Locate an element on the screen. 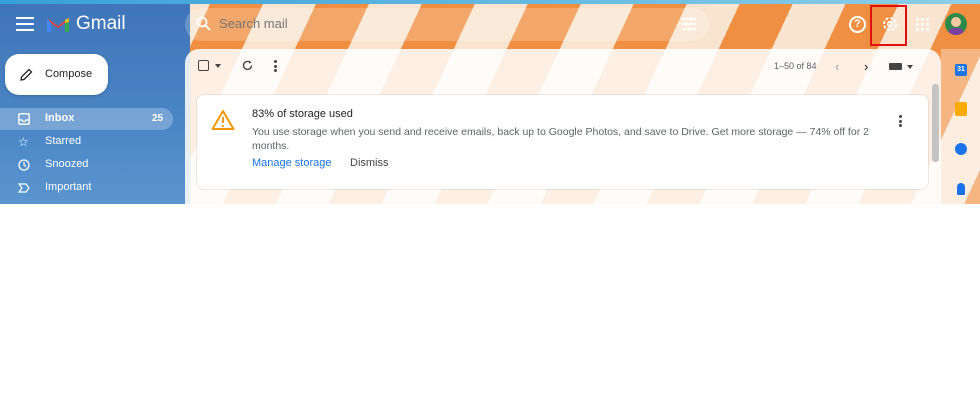  manage-storage-link: Manage storage is located at coordinates (292, 163).